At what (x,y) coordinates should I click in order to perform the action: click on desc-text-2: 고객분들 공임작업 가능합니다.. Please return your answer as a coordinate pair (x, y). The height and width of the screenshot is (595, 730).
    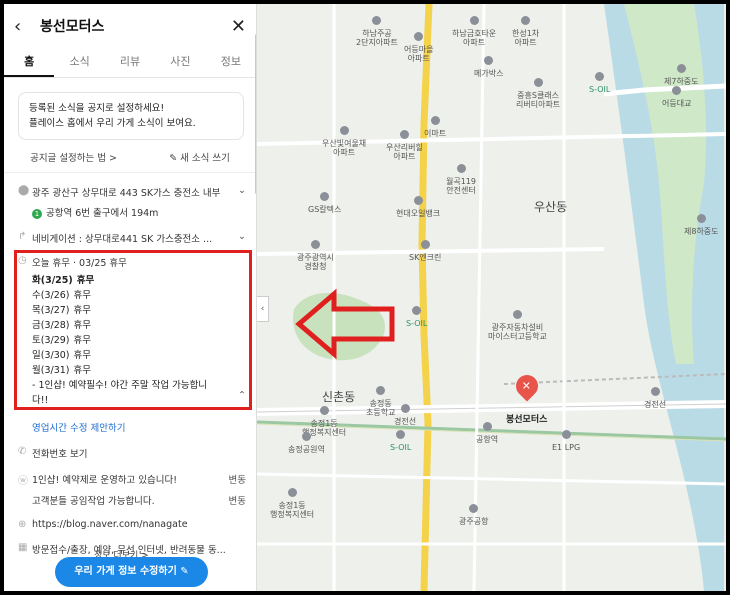
    Looking at the image, I should click on (93, 501).